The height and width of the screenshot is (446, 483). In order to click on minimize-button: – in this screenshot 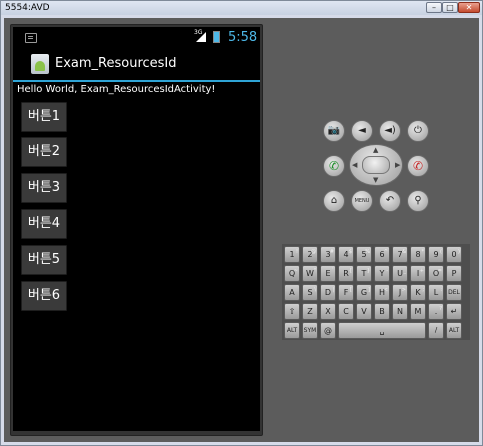, I will do `click(434, 7)`.